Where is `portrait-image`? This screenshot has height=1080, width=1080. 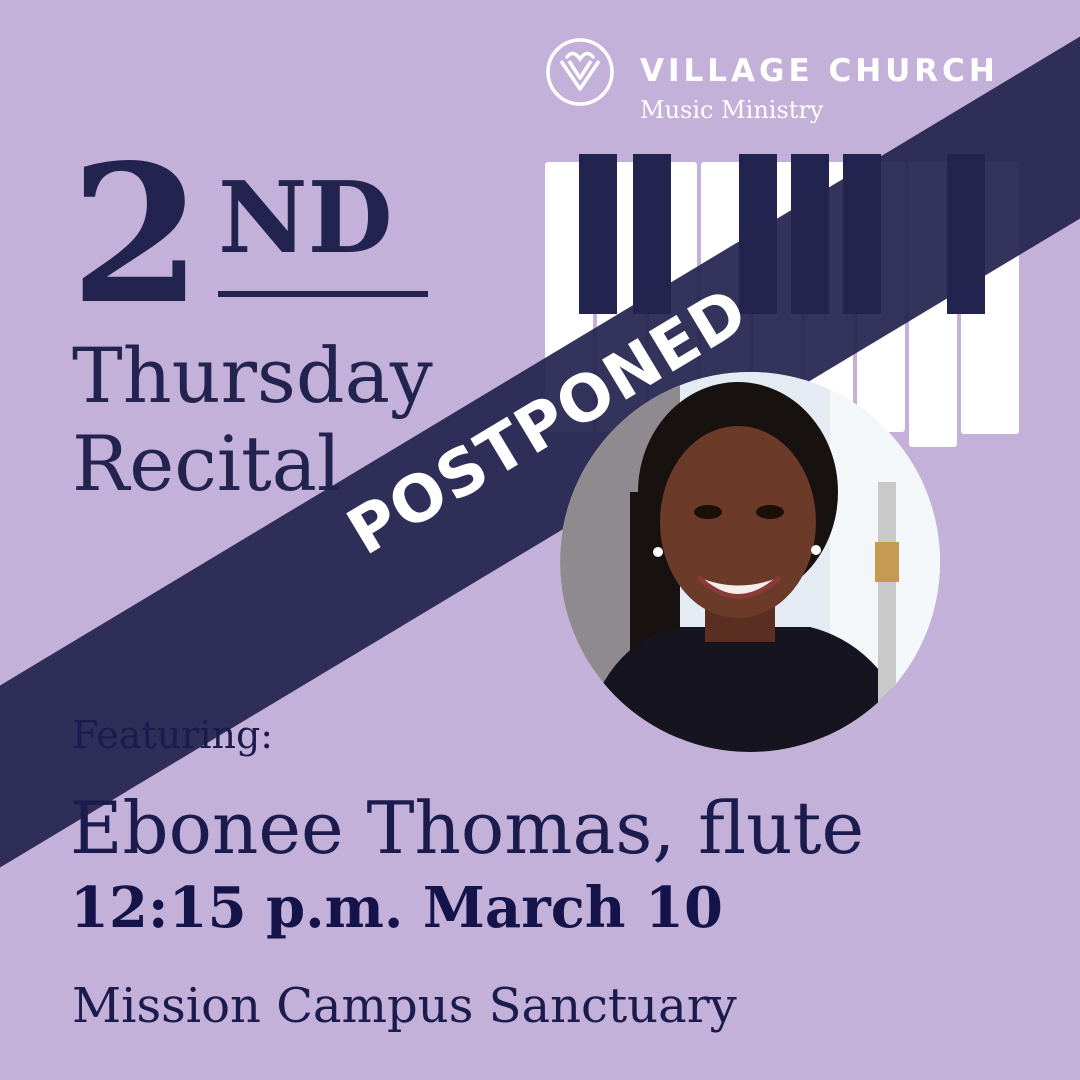 portrait-image is located at coordinates (750, 562).